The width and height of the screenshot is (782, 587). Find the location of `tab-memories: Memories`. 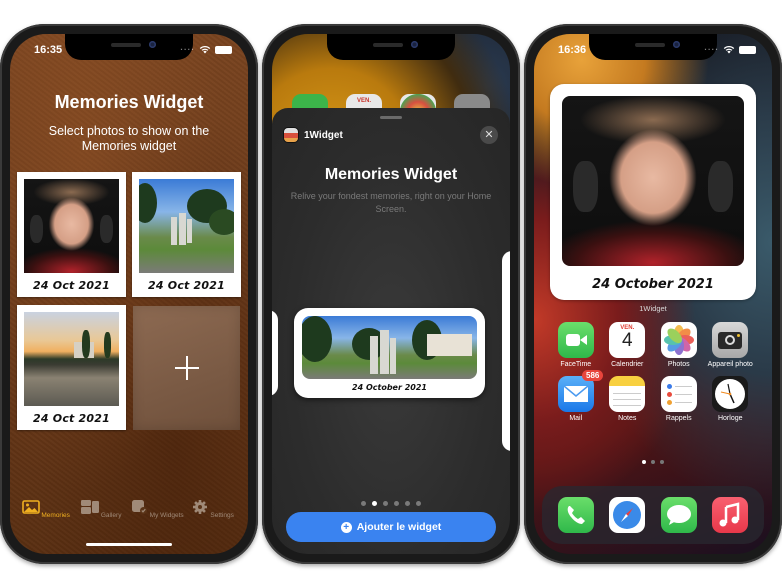

tab-memories: Memories is located at coordinates (46, 516).